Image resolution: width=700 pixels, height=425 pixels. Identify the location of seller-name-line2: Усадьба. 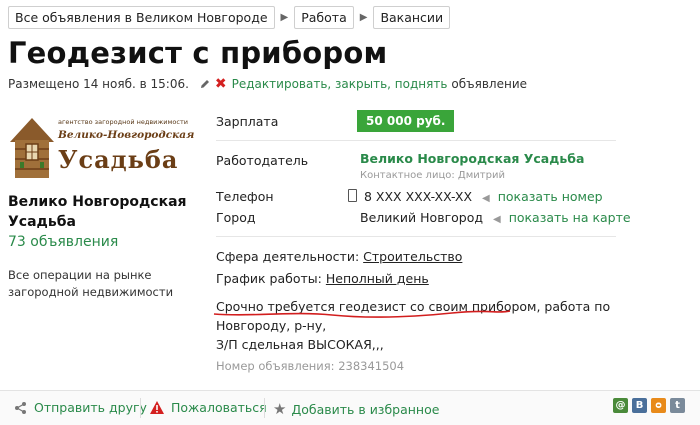
(42, 222).